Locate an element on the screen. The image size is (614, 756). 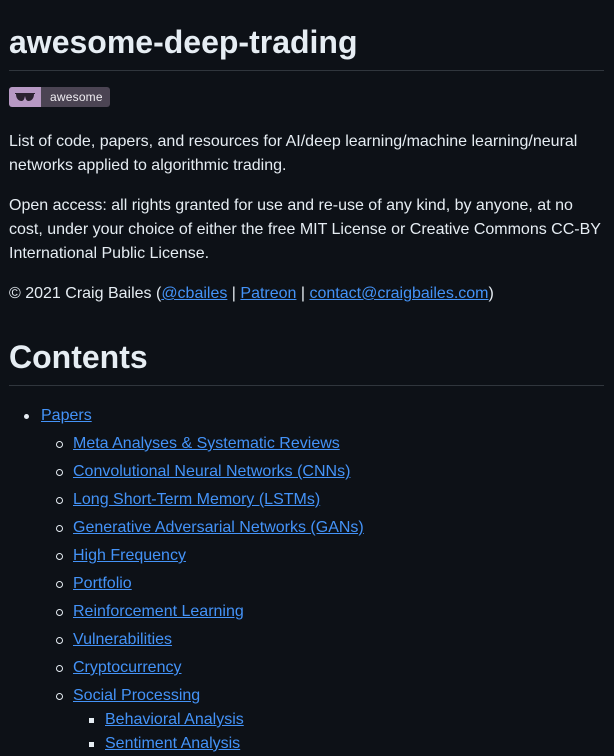
toc-link-sentiment-analysis: Sentiment Analysis is located at coordinates (172, 743).